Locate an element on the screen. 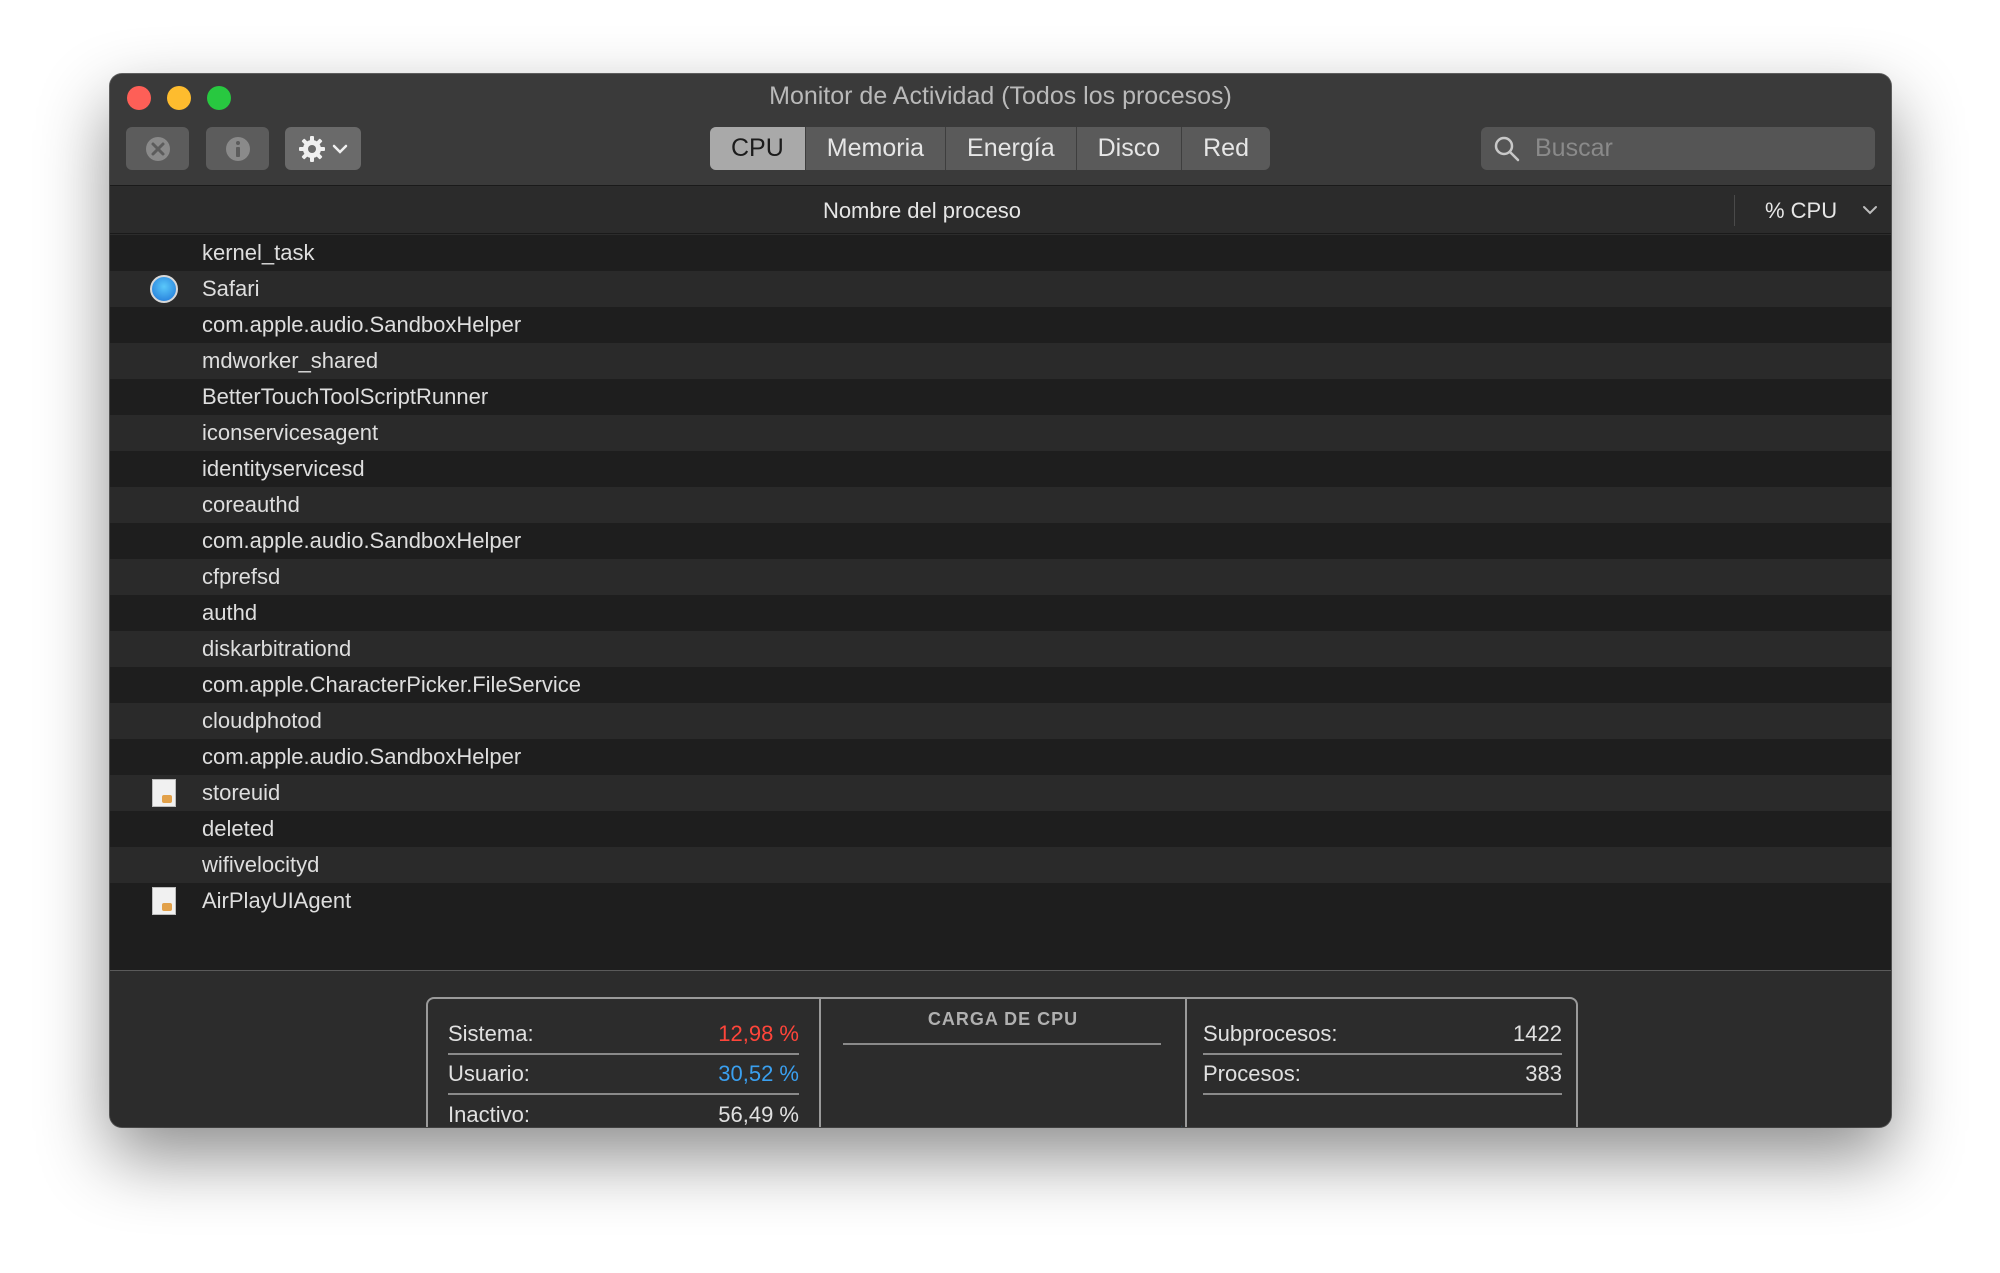  column-divider is located at coordinates (1734, 210).